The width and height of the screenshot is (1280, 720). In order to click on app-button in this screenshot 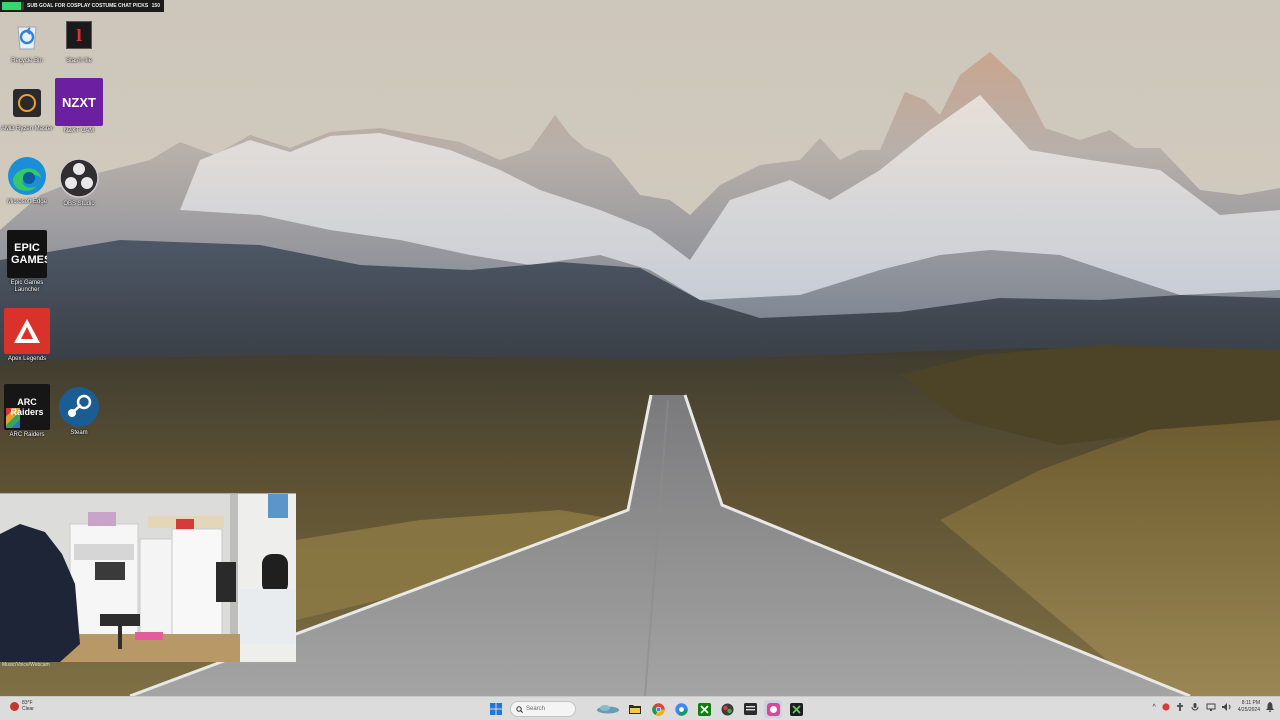, I will do `click(727, 709)`.